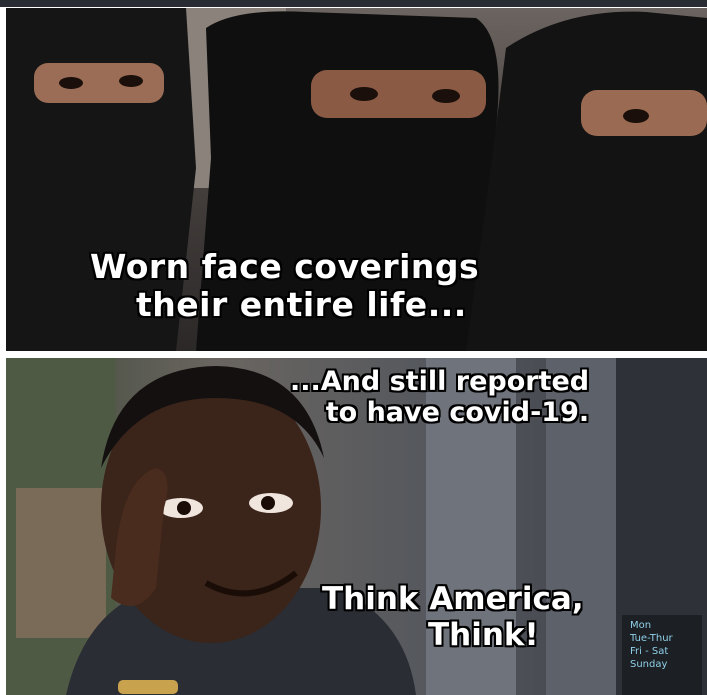 This screenshot has height=695, width=707. Describe the element at coordinates (61, 563) in the screenshot. I see `building-background` at that location.